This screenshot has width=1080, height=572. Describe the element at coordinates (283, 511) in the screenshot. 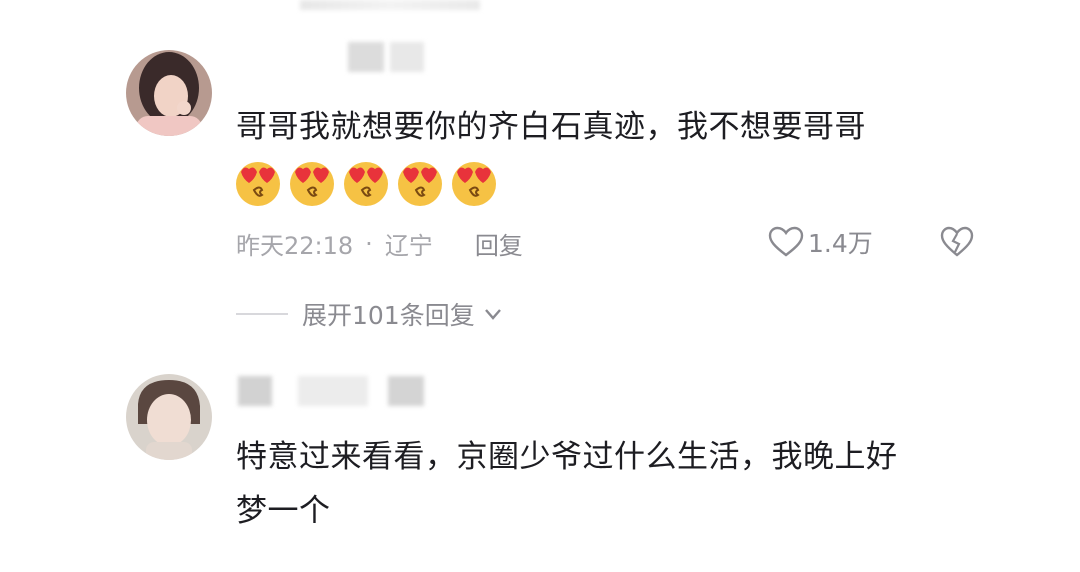

I see `comment-text-continued: 梦一个` at that location.